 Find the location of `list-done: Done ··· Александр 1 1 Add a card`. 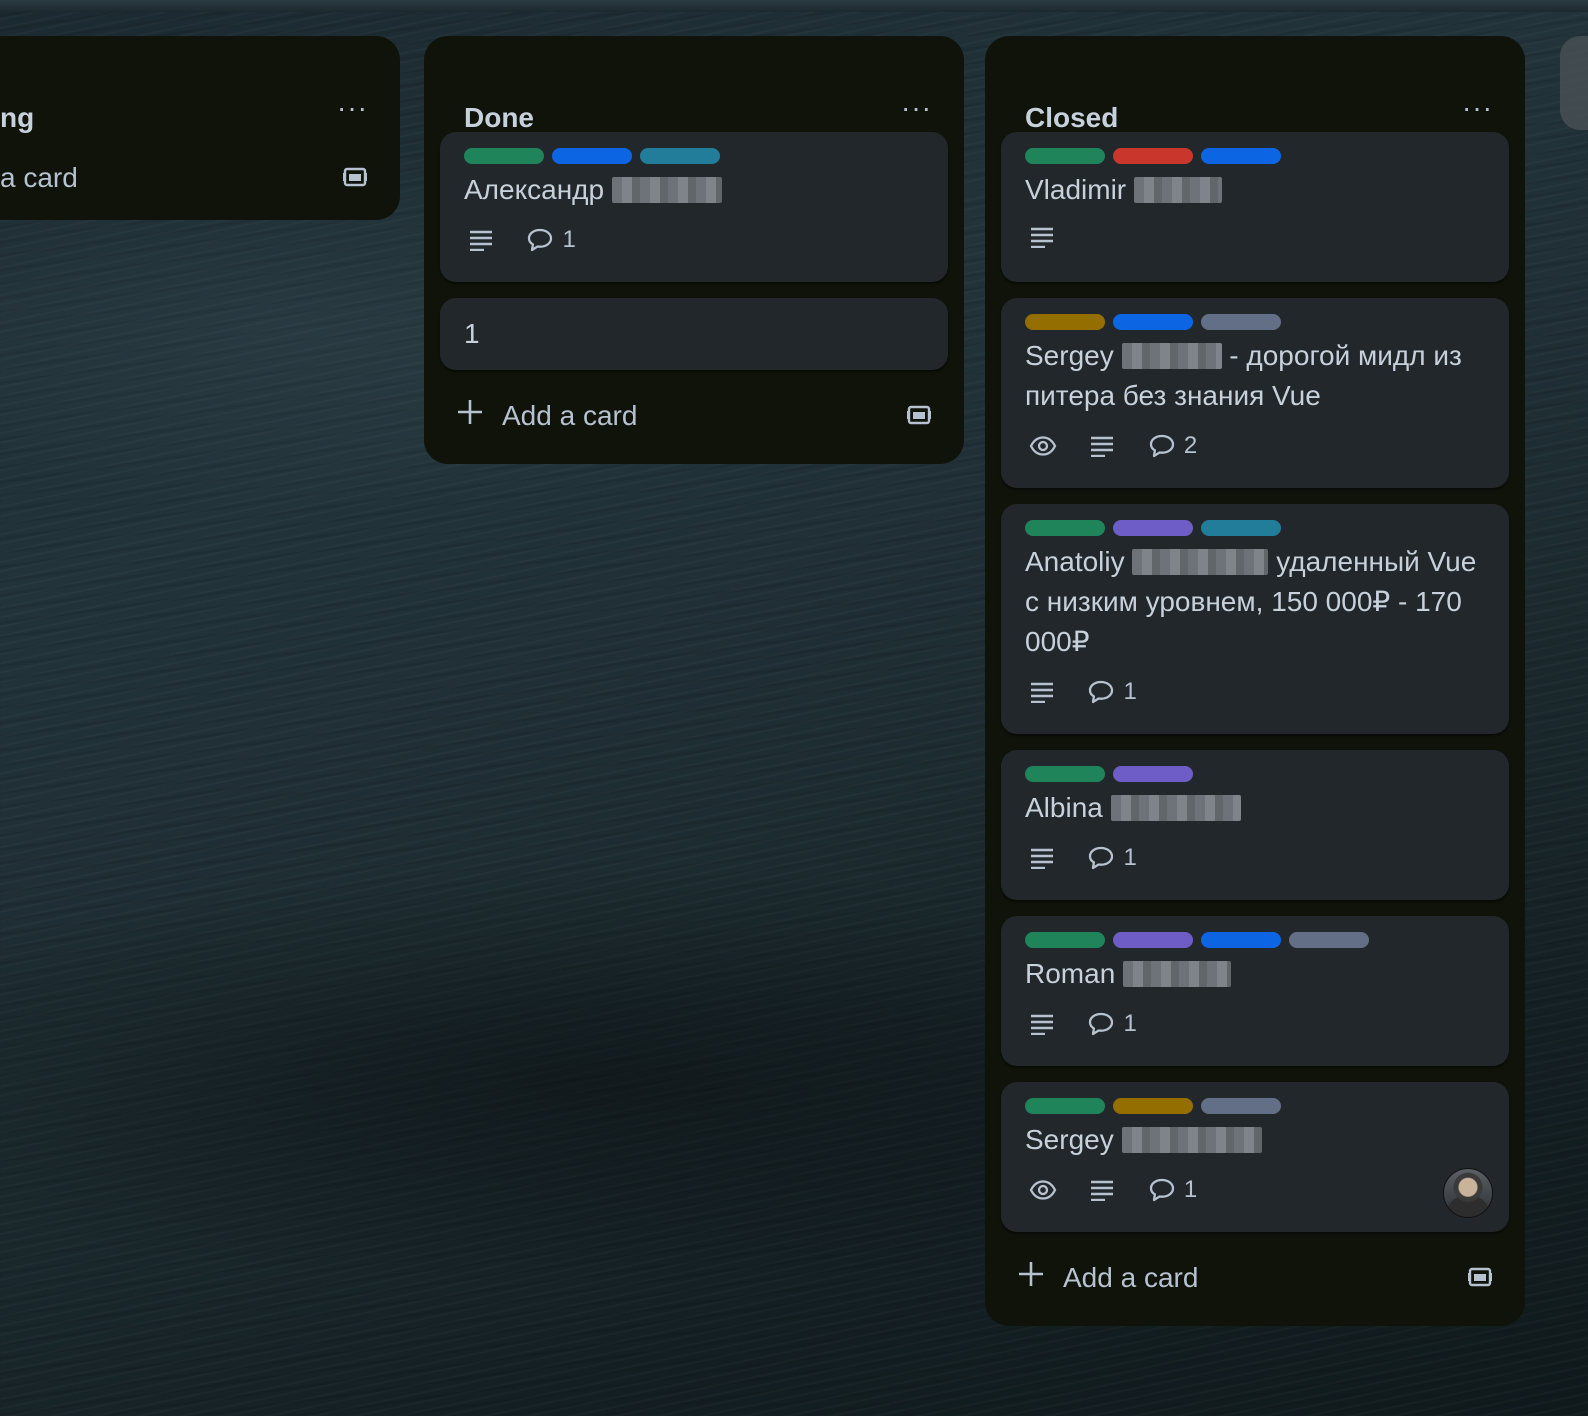

list-done: Done ··· Александр 1 1 Add a card is located at coordinates (694, 250).